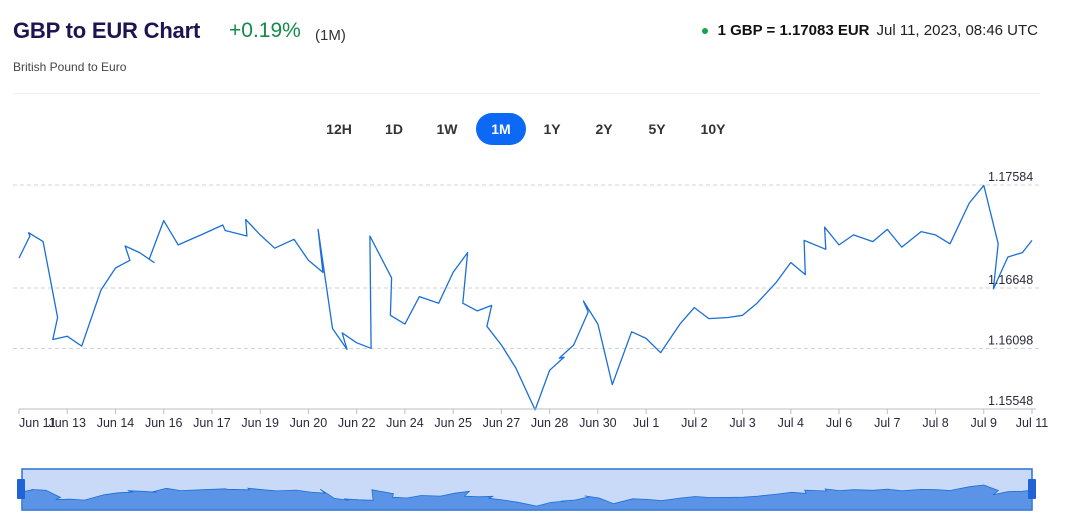 The image size is (1069, 515). What do you see at coordinates (212, 423) in the screenshot?
I see `x-tick-label: Jun 17` at bounding box center [212, 423].